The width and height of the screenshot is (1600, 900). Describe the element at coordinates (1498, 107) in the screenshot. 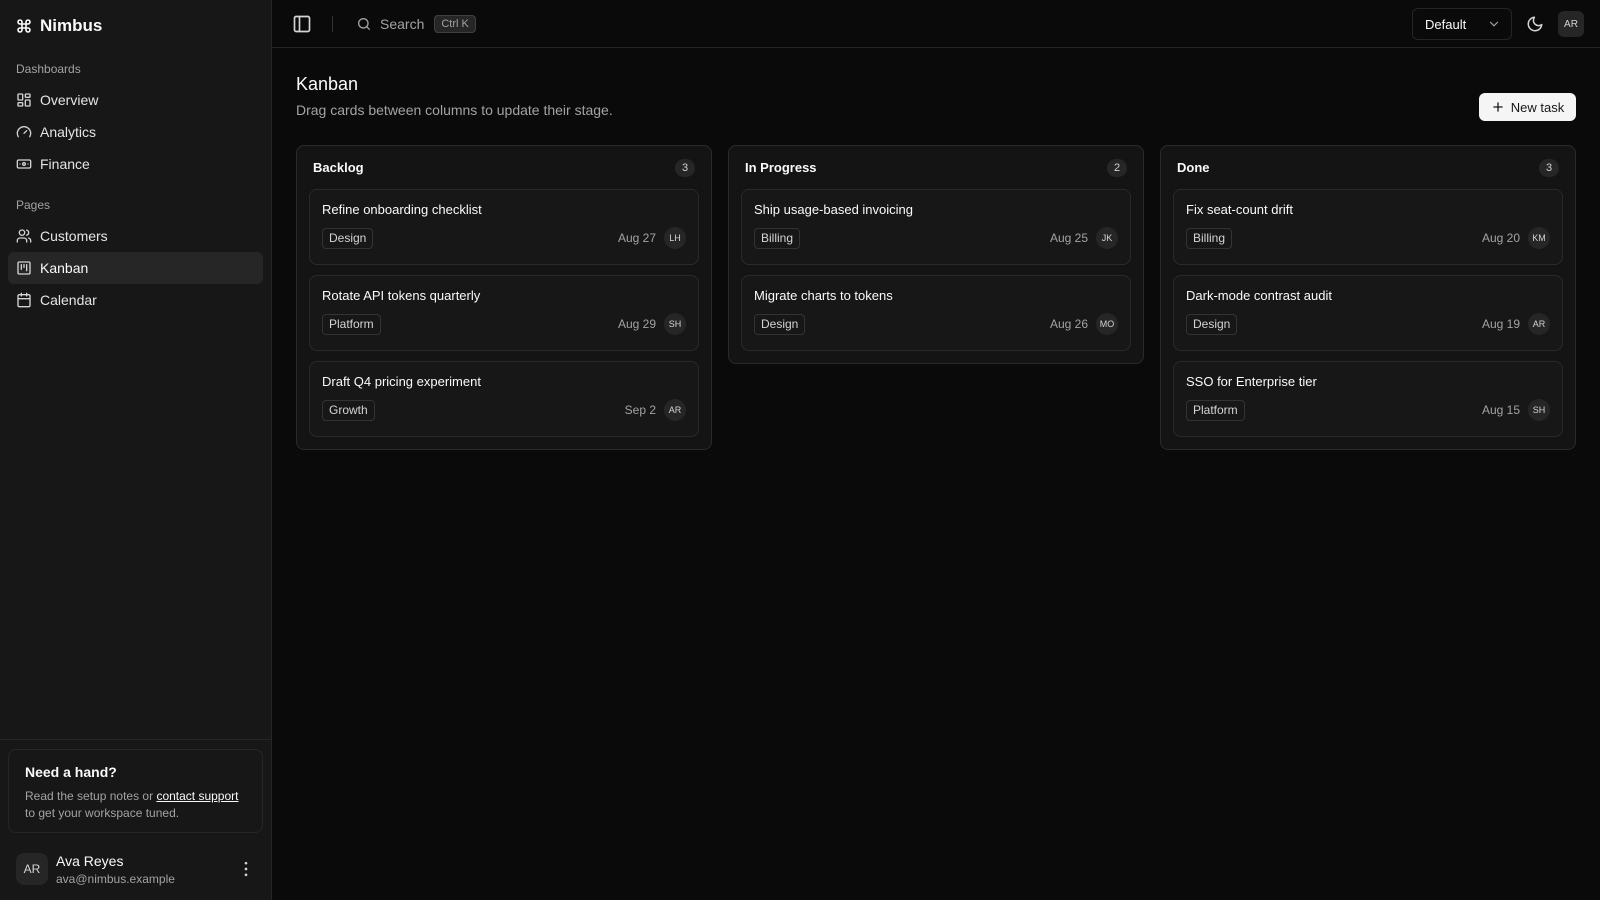

I see `plus-icon` at that location.